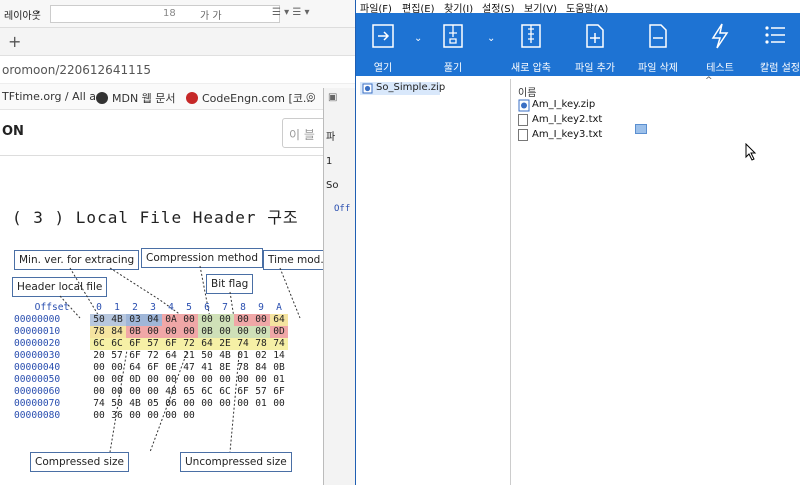 The width and height of the screenshot is (800, 485). I want to click on hex-byte: 8E, so click(225, 367).